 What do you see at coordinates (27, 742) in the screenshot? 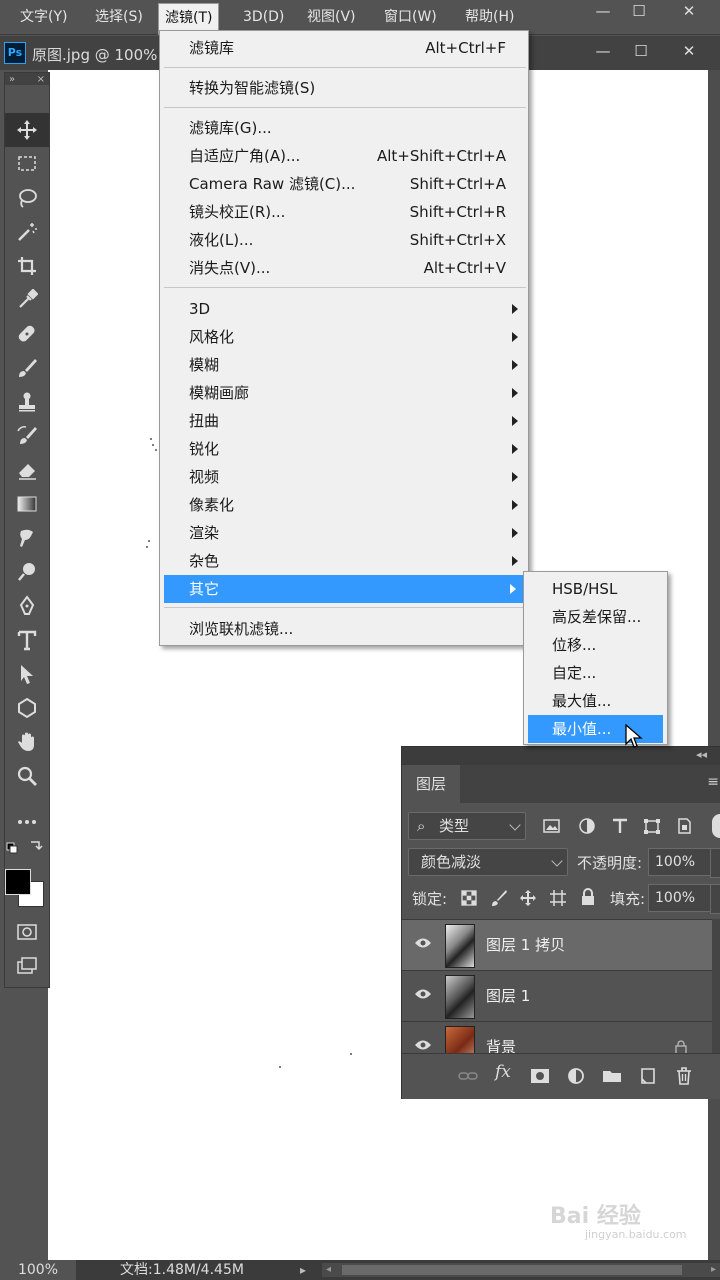
I see `hand-tool-icon` at bounding box center [27, 742].